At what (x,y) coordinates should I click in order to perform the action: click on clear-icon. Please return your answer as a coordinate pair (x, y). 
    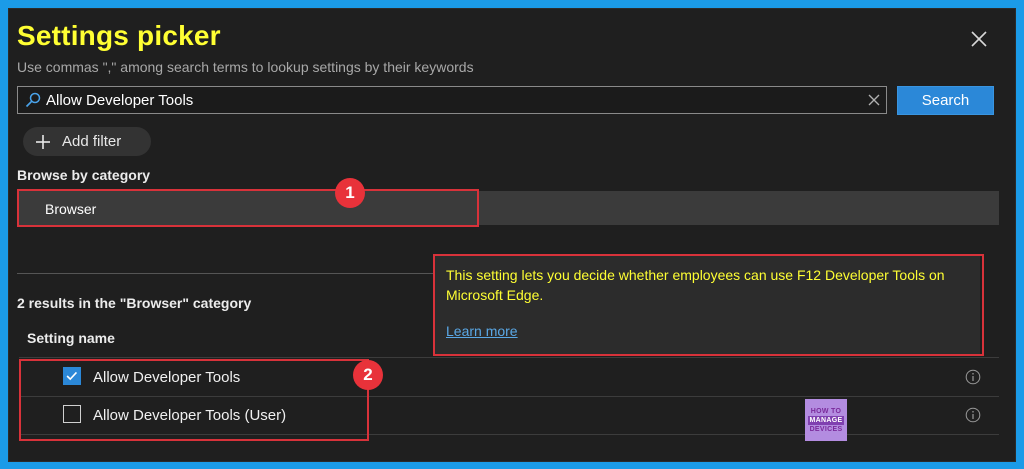
    Looking at the image, I should click on (874, 100).